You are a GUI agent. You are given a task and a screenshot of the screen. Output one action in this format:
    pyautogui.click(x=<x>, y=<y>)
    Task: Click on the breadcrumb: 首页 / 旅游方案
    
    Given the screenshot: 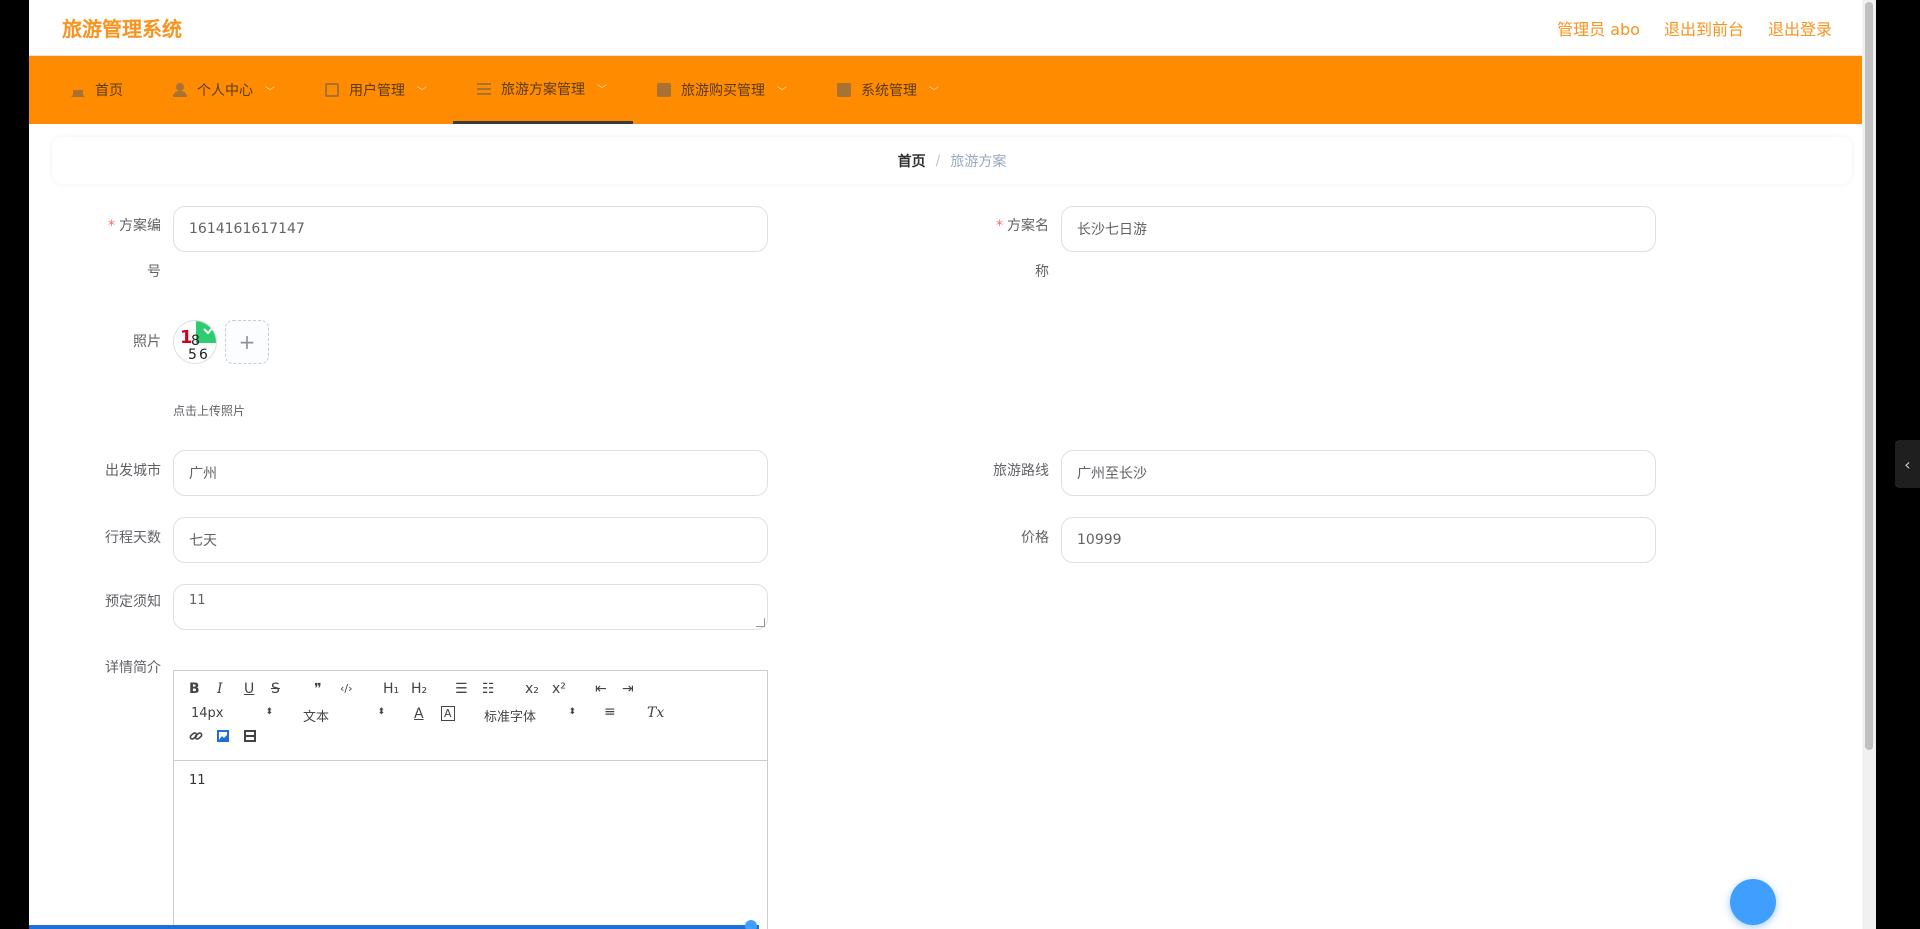 What is the action you would take?
    pyautogui.click(x=952, y=160)
    